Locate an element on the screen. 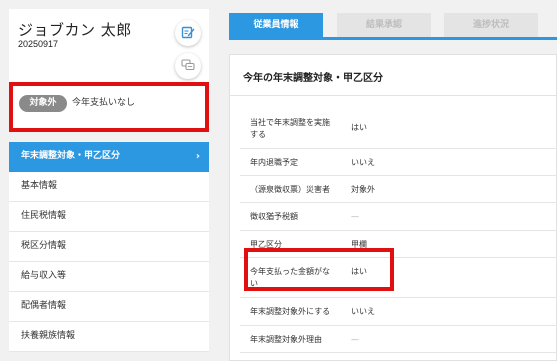 The width and height of the screenshot is (557, 361). edit-note-icon is located at coordinates (188, 33).